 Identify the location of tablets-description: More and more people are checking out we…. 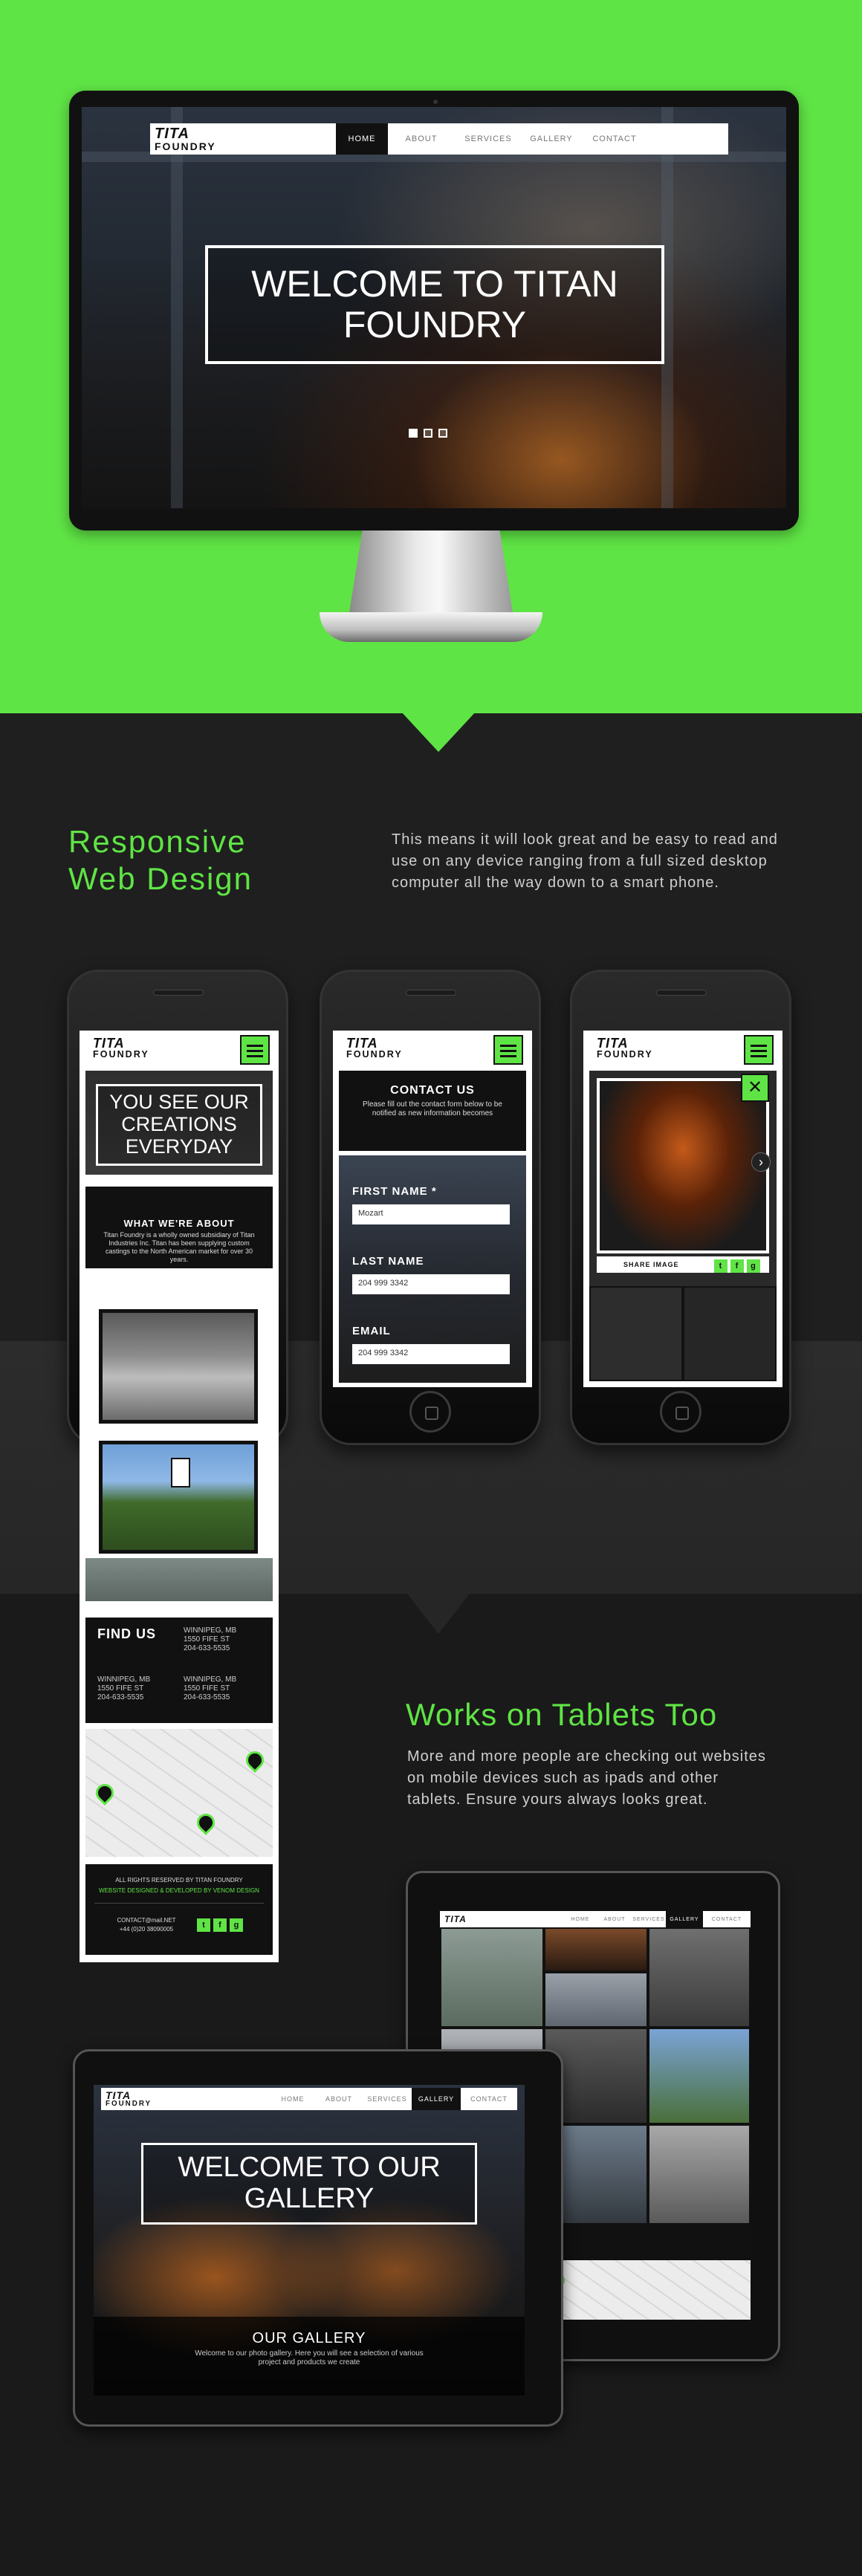
(586, 1778).